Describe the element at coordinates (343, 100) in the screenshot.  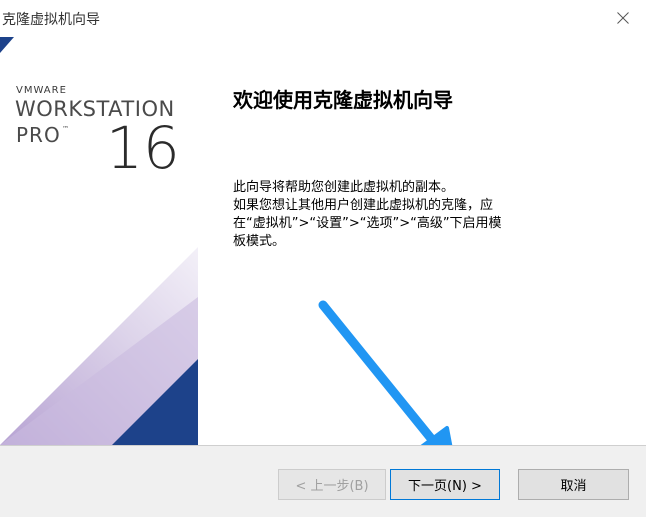
I see `wizard-heading: 欢迎使用克隆虚拟机向导` at that location.